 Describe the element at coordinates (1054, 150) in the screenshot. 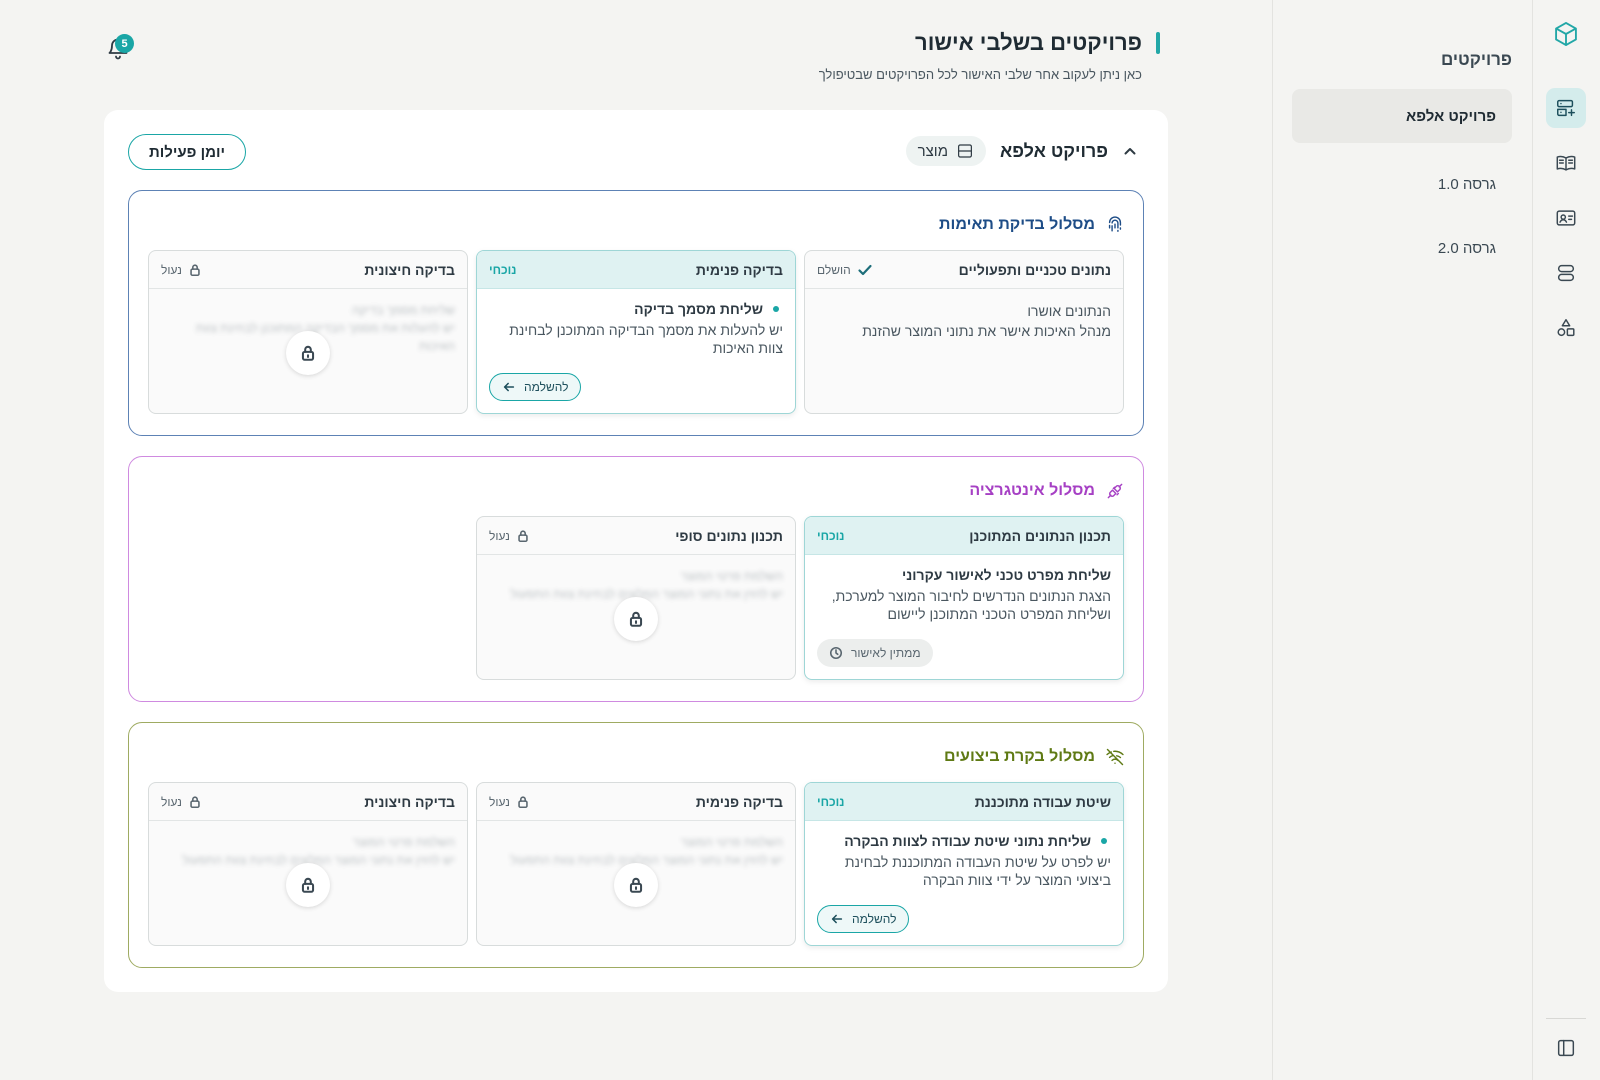

I see `project-name: פרויקט אלפא` at that location.